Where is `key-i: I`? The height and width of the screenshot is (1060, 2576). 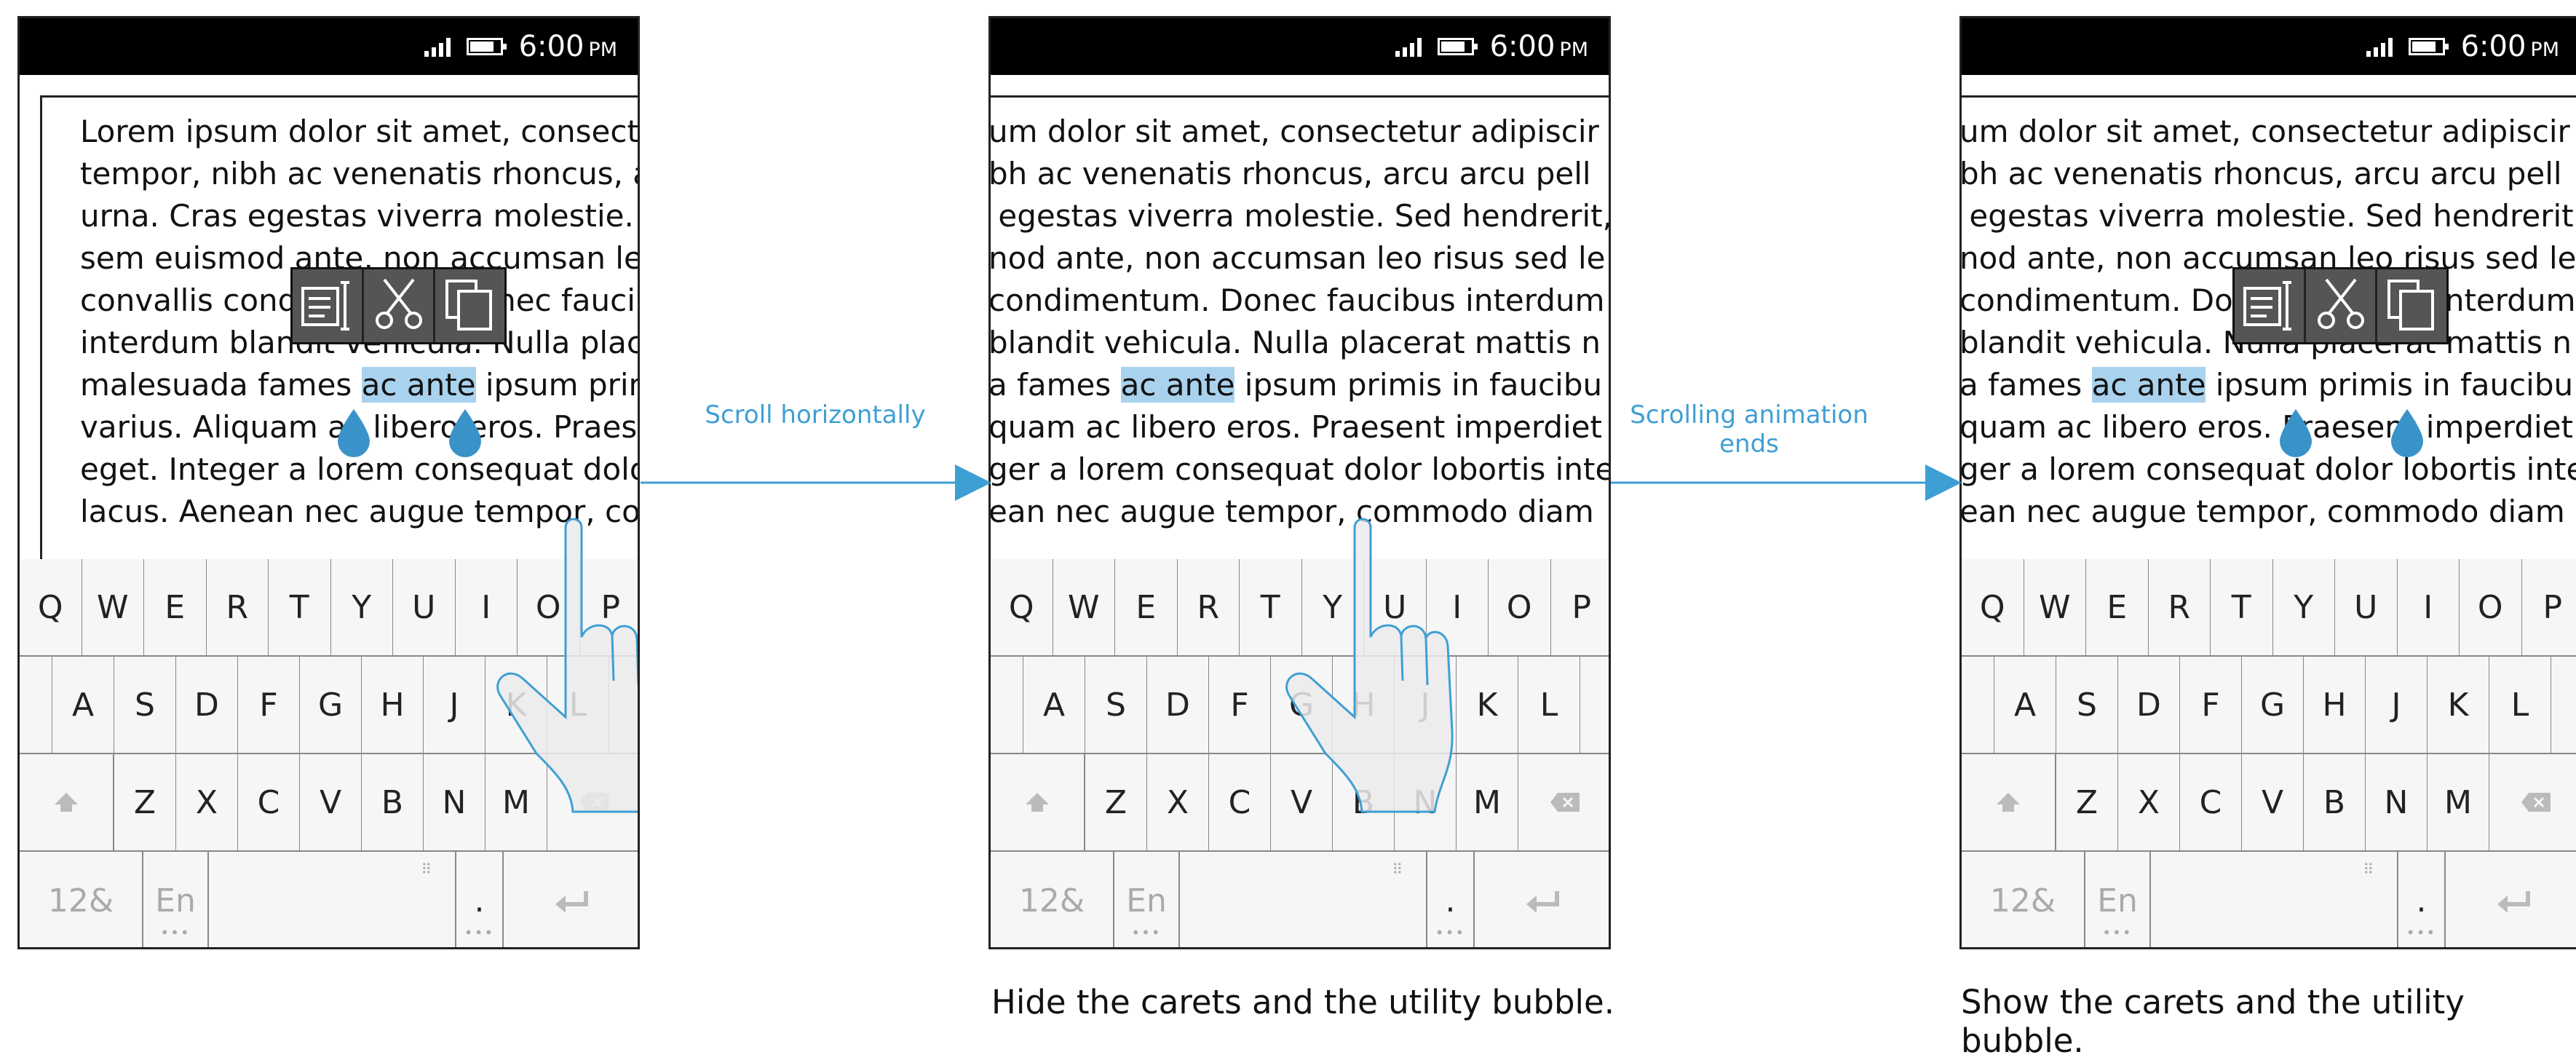
key-i: I is located at coordinates (2429, 608).